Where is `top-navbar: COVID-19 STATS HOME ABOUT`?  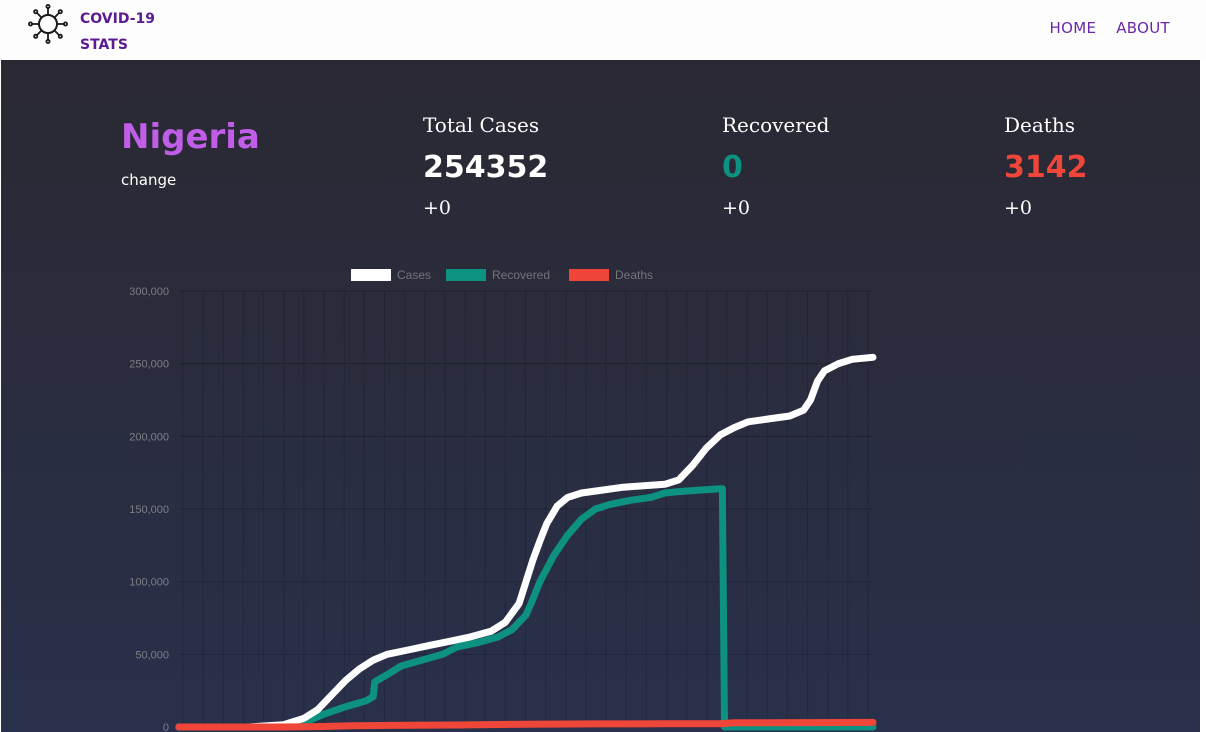 top-navbar: COVID-19 STATS HOME ABOUT is located at coordinates (603, 30).